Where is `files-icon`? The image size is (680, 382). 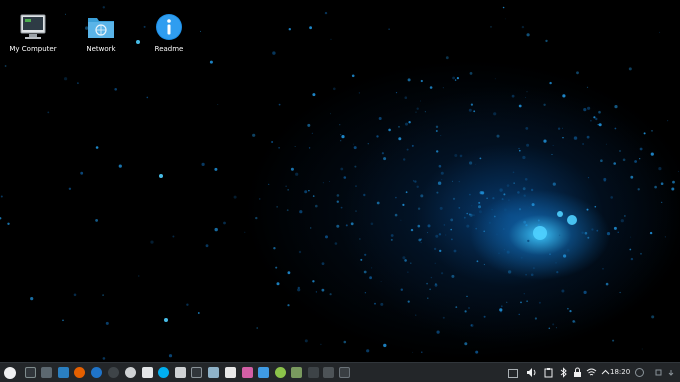
files-icon is located at coordinates (313, 372).